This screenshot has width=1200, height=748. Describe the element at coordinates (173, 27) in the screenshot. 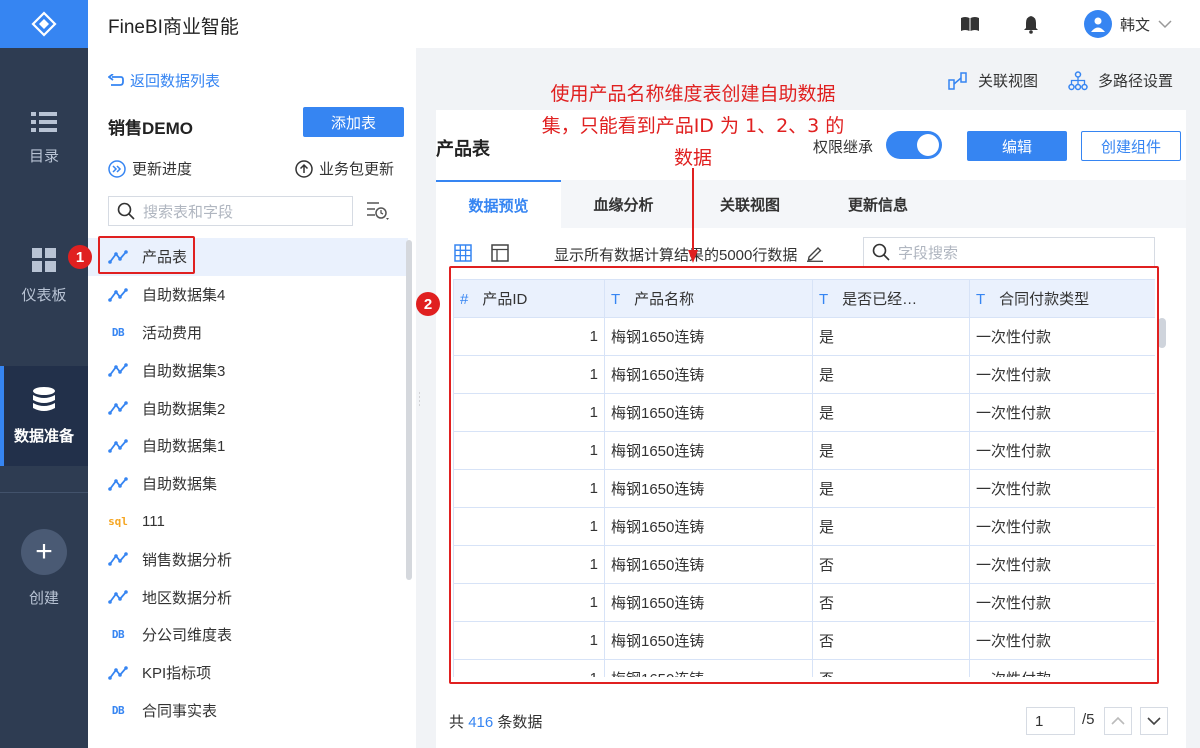

I see `app-title: FineBI商业智能` at that location.